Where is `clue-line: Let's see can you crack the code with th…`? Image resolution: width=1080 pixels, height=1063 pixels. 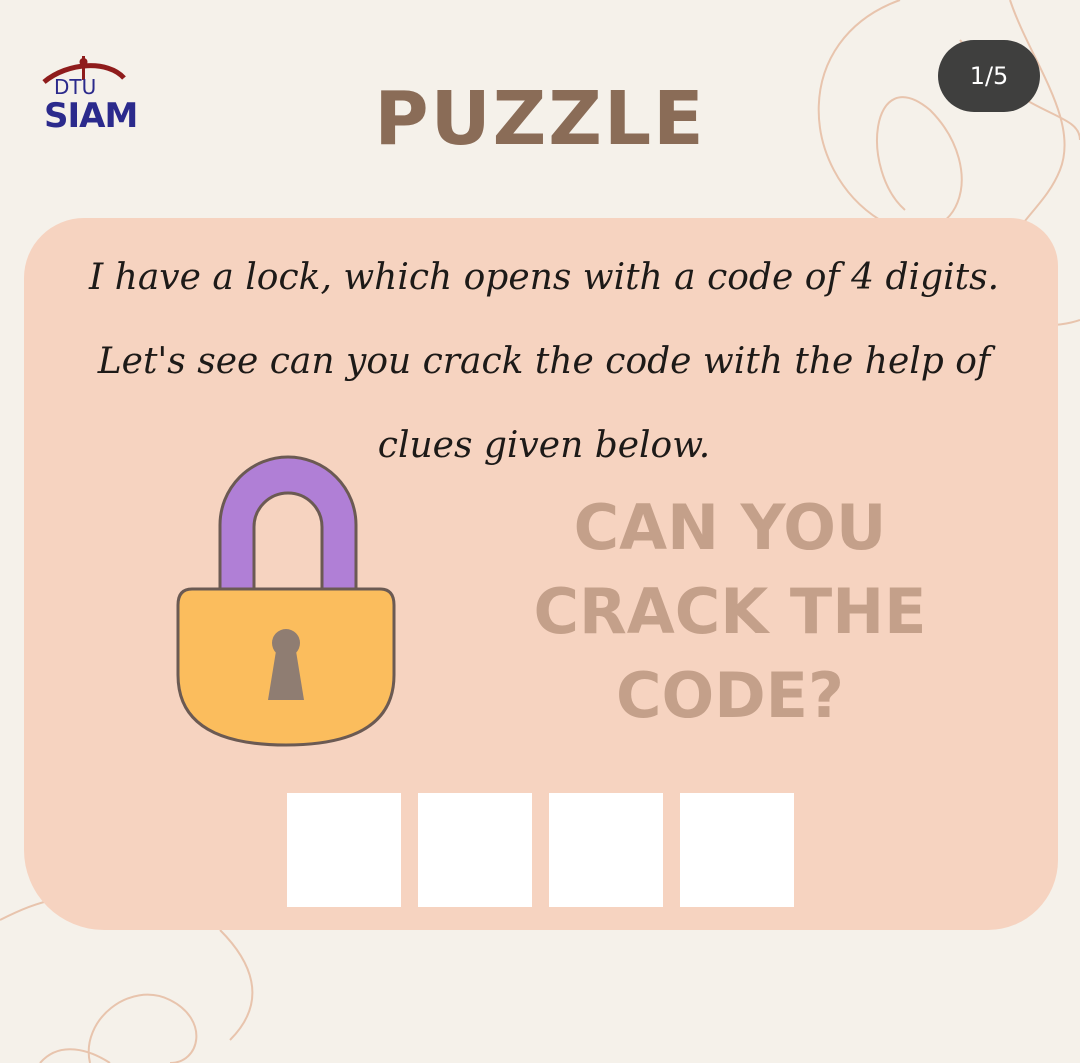 clue-line: Let's see can you crack the code with th… is located at coordinates (544, 361).